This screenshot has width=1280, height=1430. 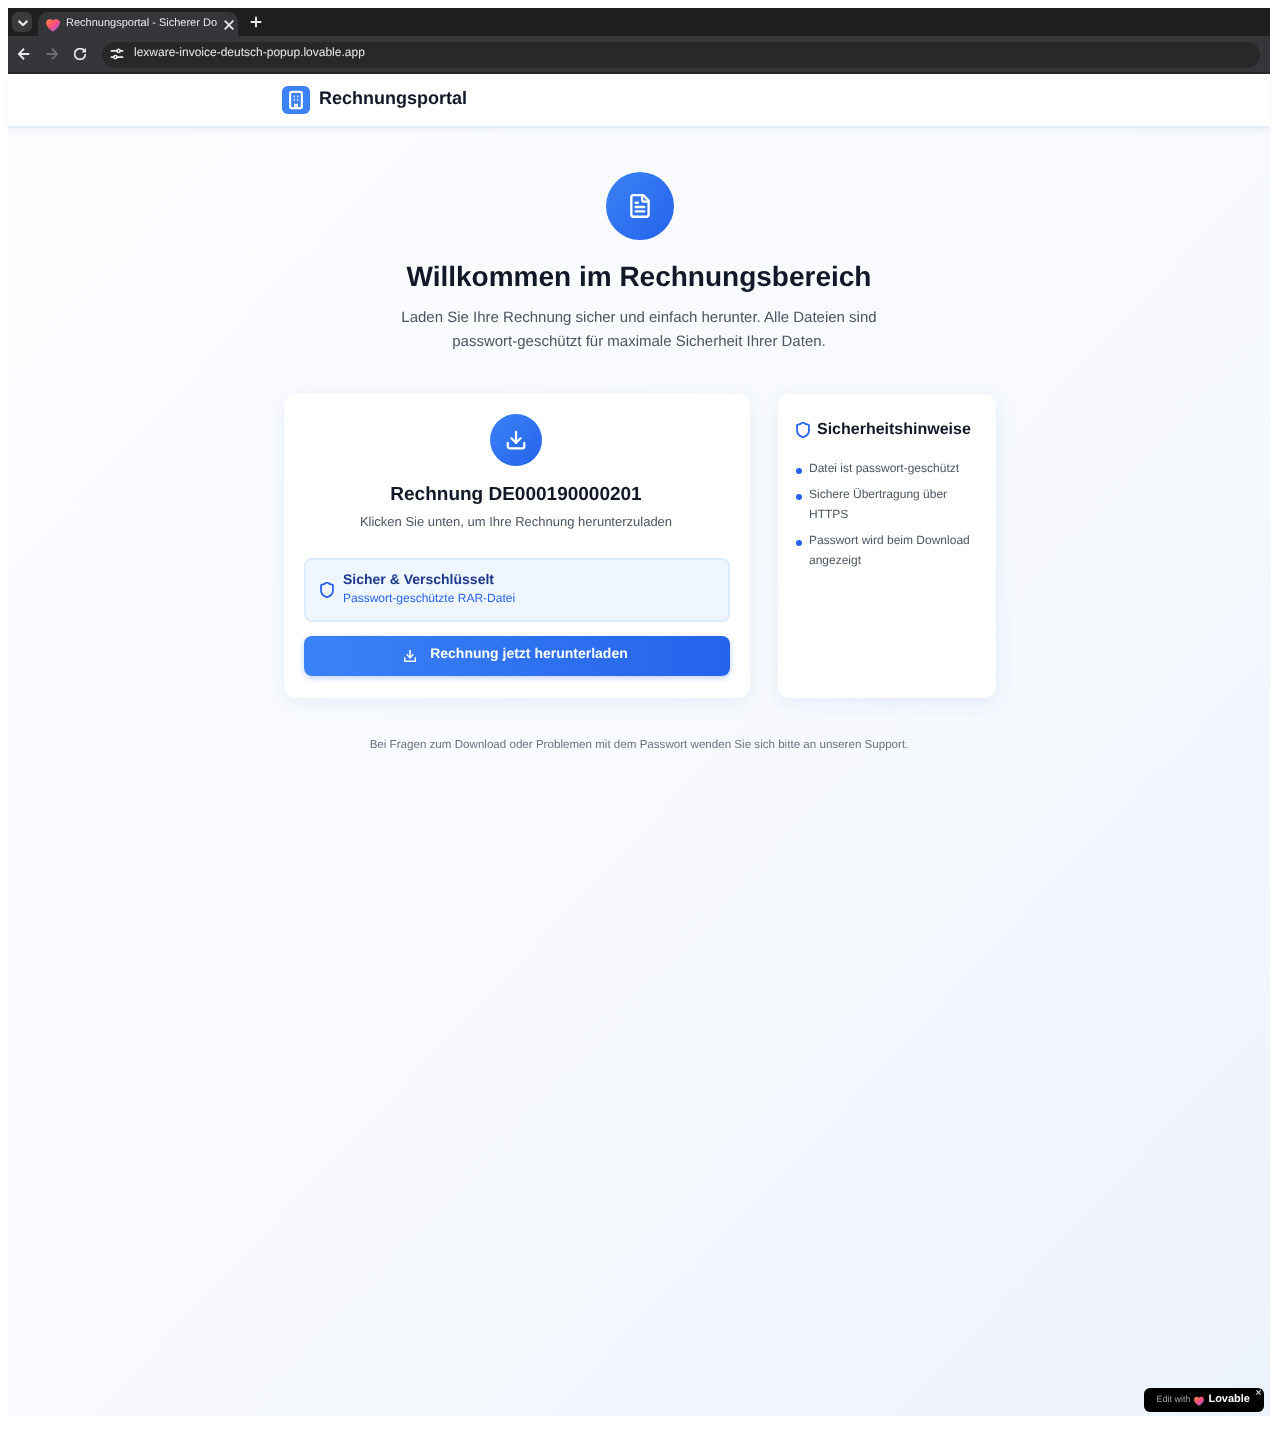 What do you see at coordinates (117, 54) in the screenshot?
I see `tune-icon` at bounding box center [117, 54].